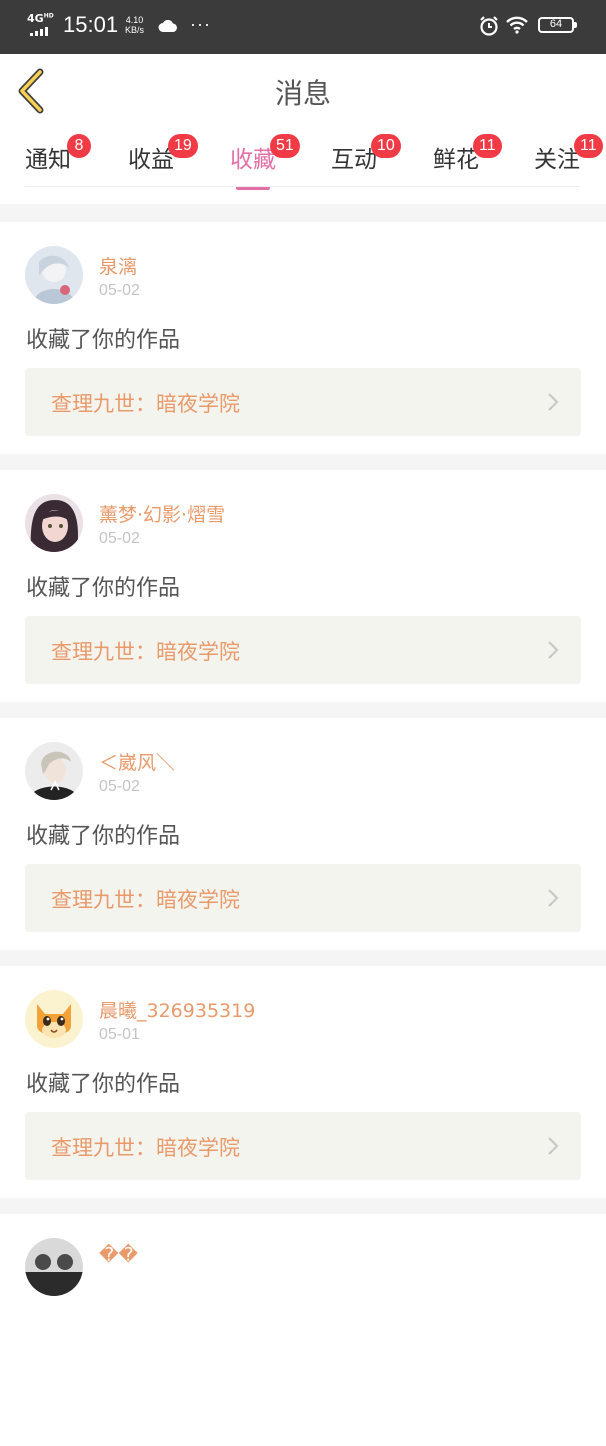  I want to click on network-speed: 4.10 KB/s, so click(134, 25).